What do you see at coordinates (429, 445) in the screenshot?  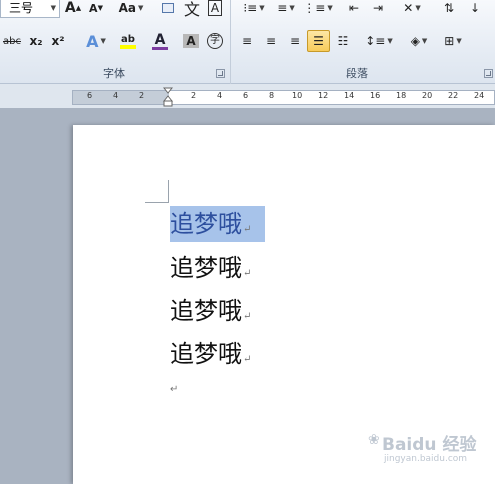 I see `watermark-main: Baidu 经验` at bounding box center [429, 445].